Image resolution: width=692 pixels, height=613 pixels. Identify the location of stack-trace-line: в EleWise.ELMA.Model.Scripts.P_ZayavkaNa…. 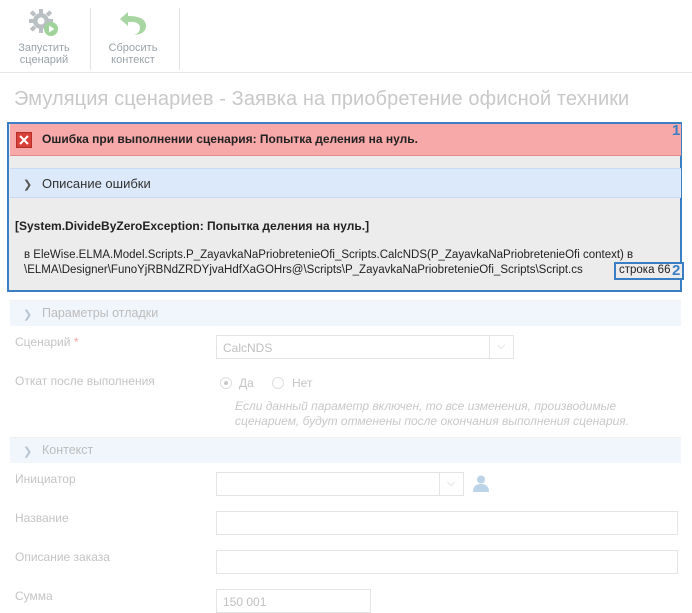
(329, 255).